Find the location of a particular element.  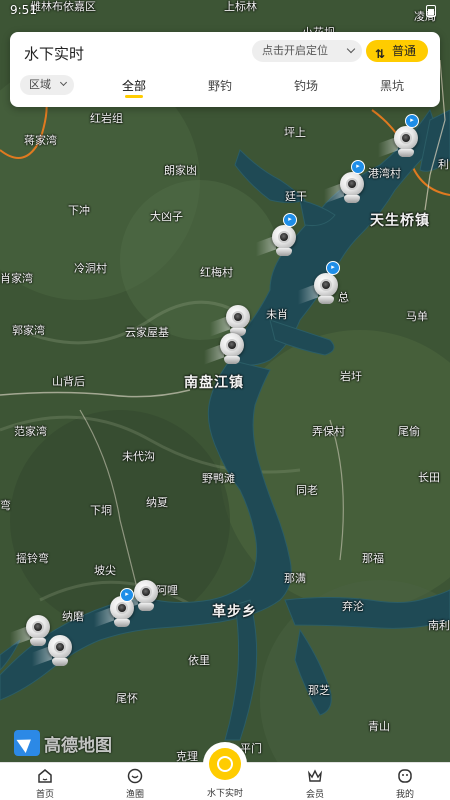

nav-circle: 渔圈 is located at coordinates (135, 781).